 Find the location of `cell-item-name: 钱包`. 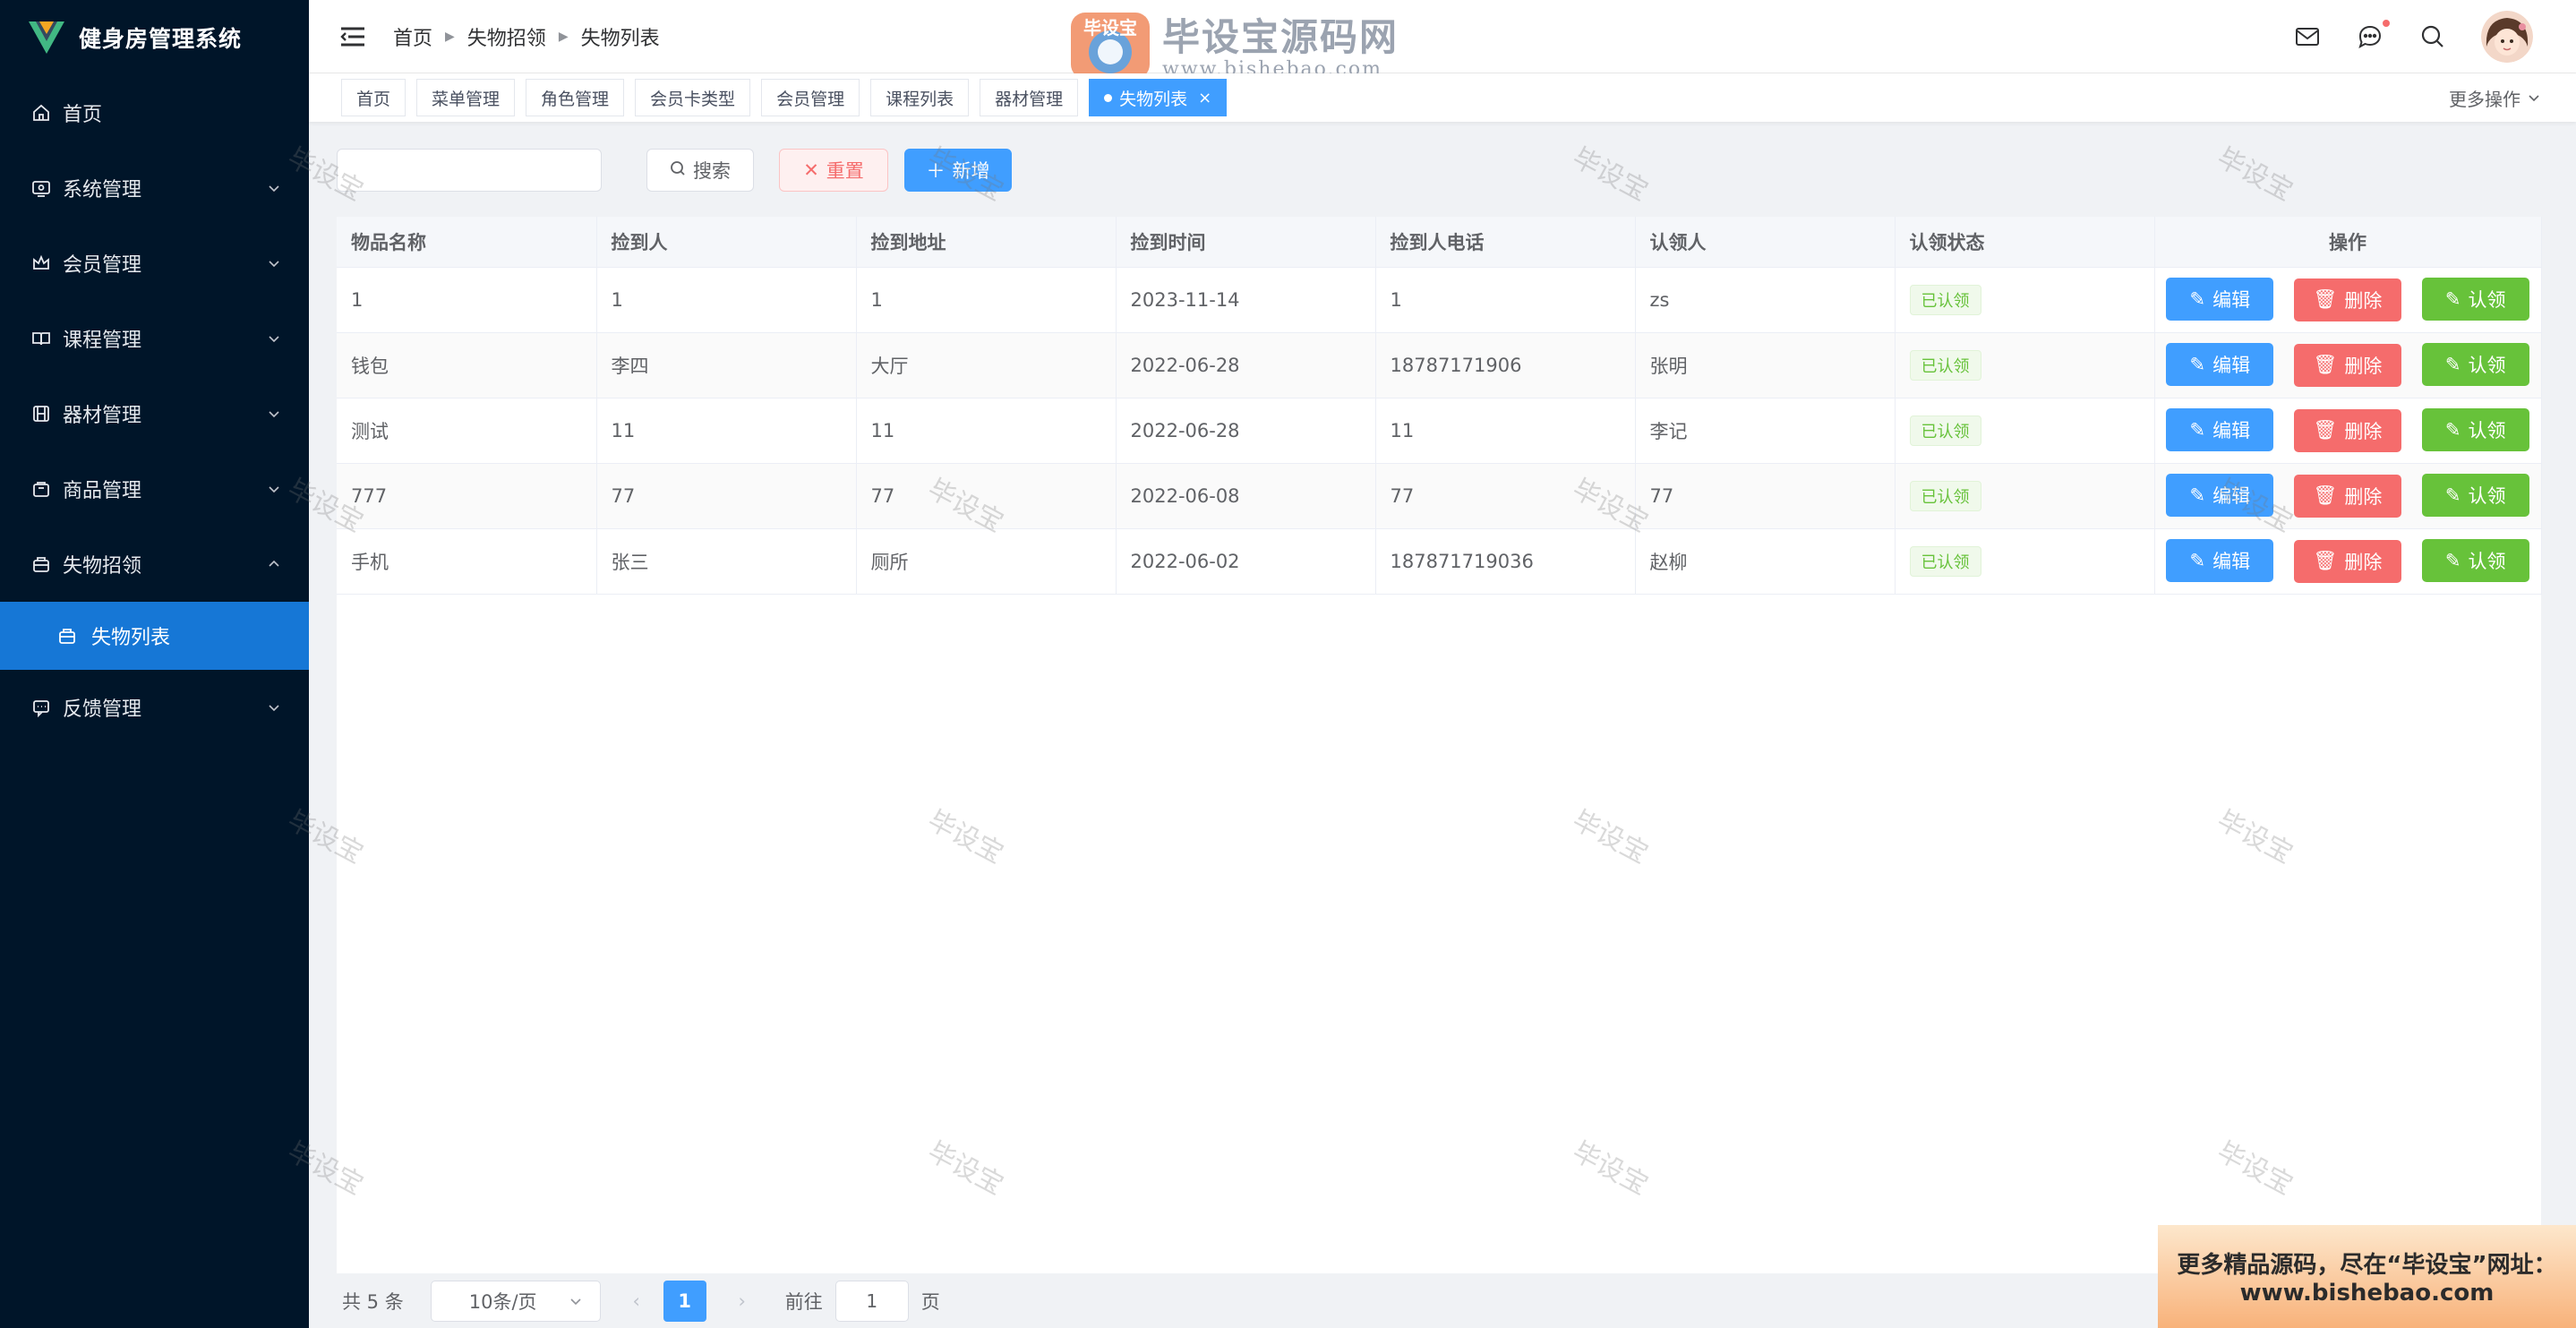

cell-item-name: 钱包 is located at coordinates (467, 365).